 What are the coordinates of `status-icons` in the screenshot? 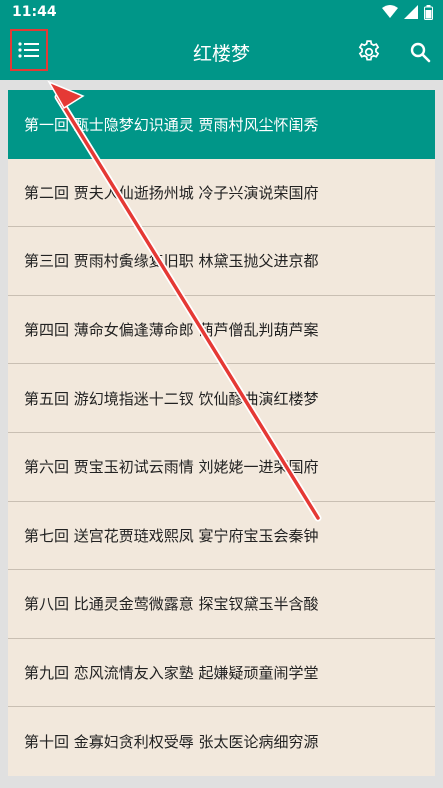 It's located at (407, 12).